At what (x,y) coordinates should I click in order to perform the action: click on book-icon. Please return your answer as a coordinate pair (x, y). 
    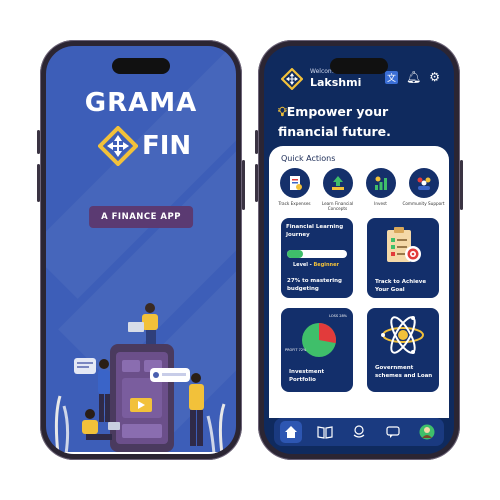
    Looking at the image, I should click on (325, 432).